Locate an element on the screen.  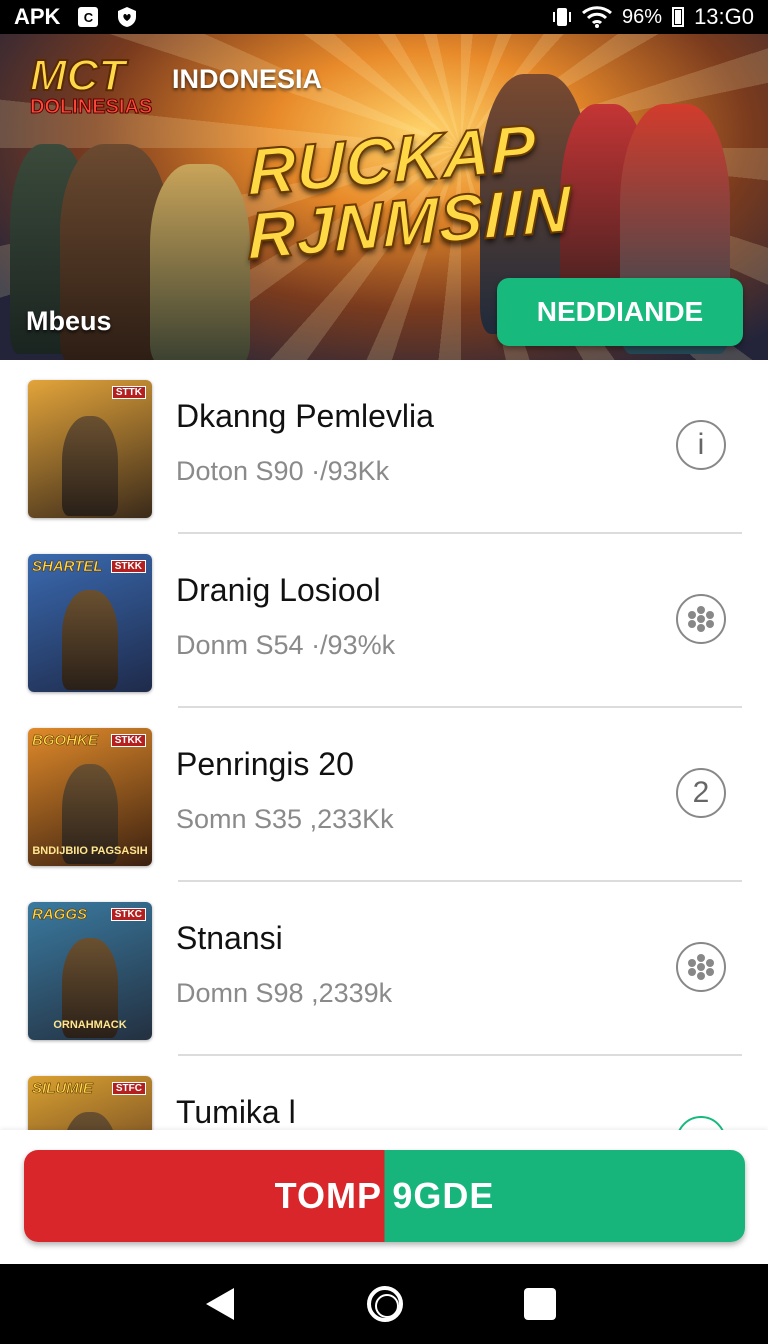
bottom-action-area: TOMP 9GDE is located at coordinates (384, 1197).